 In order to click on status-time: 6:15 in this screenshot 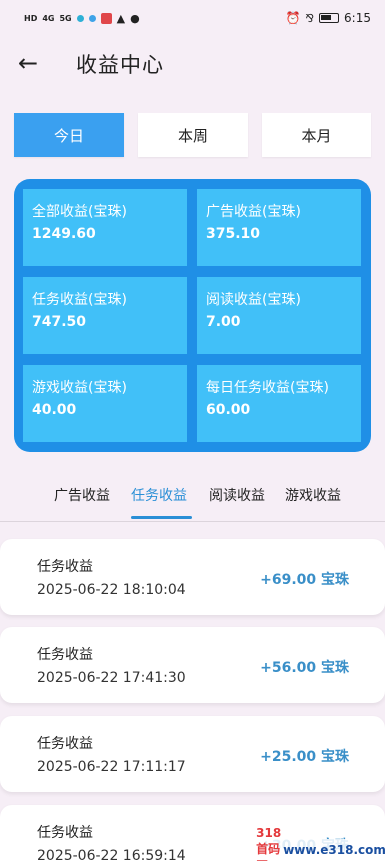, I will do `click(357, 18)`.